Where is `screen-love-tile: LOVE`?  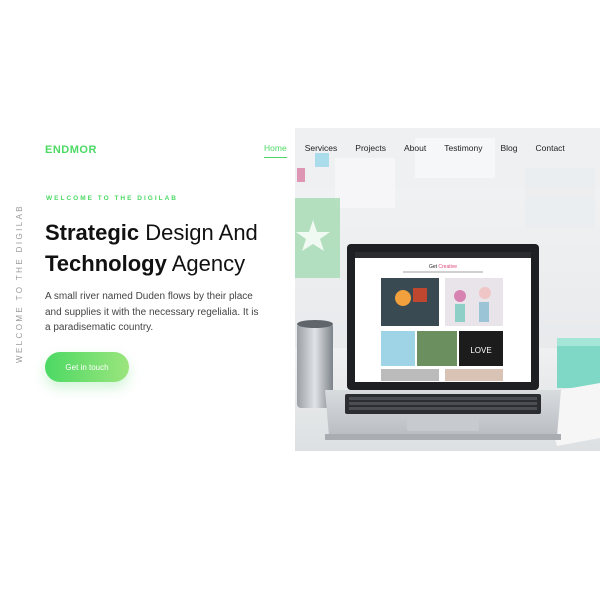 screen-love-tile: LOVE is located at coordinates (480, 350).